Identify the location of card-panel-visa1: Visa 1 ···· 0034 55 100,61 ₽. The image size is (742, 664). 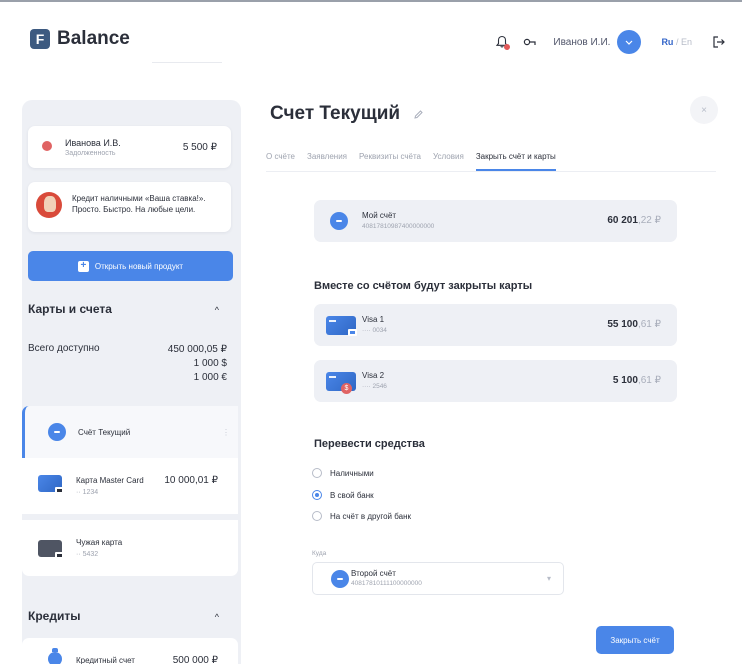
(495, 325).